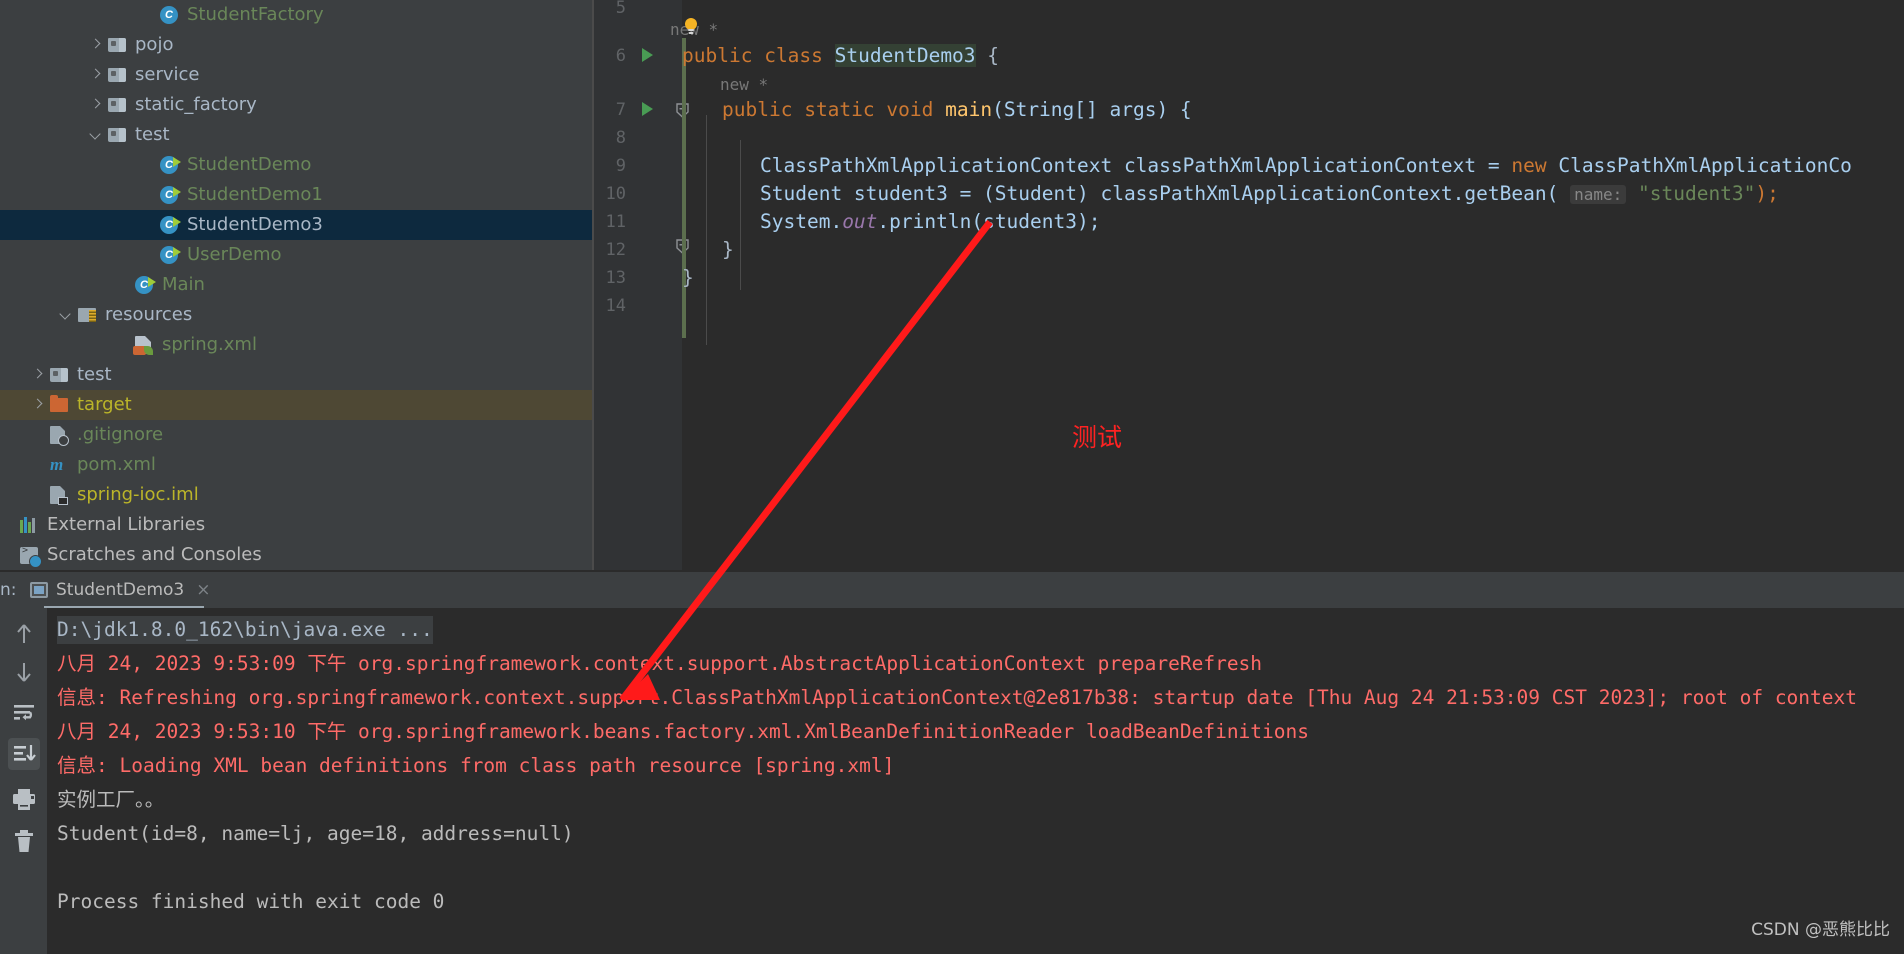 The image size is (1904, 954). Describe the element at coordinates (1097, 437) in the screenshot. I see `annotation-label: 测试` at that location.